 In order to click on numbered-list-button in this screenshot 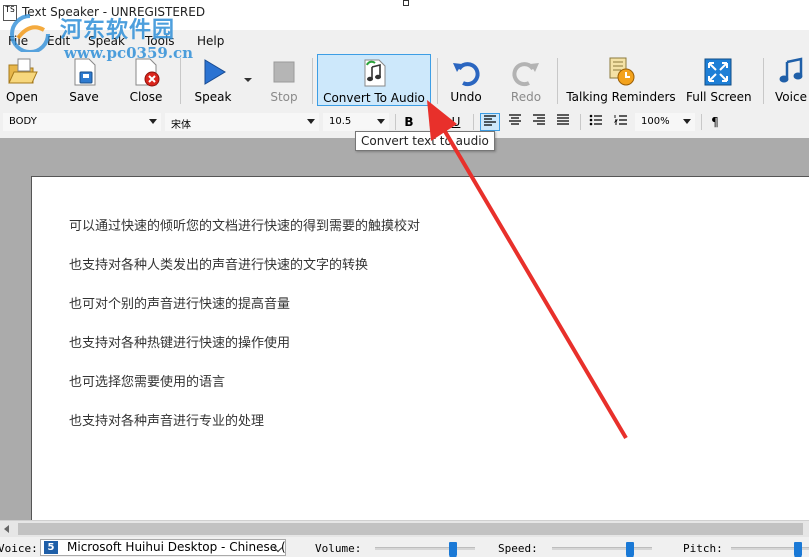, I will do `click(621, 122)`.